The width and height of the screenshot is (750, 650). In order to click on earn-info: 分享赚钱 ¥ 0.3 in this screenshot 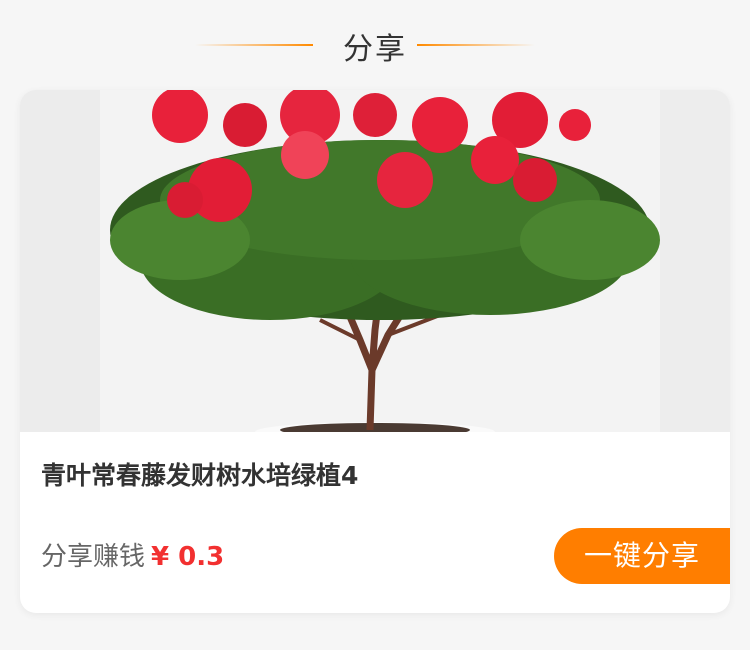, I will do `click(132, 557)`.